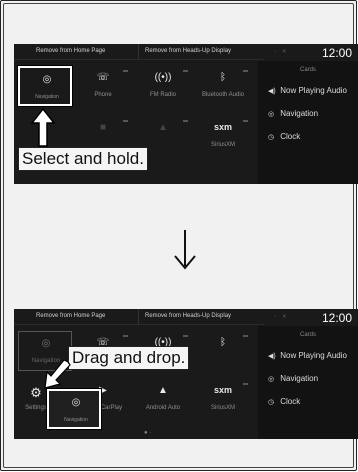 Image resolution: width=358 pixels, height=472 pixels. What do you see at coordinates (163, 399) in the screenshot?
I see `tile-android-auto: ▲ Android Auto` at bounding box center [163, 399].